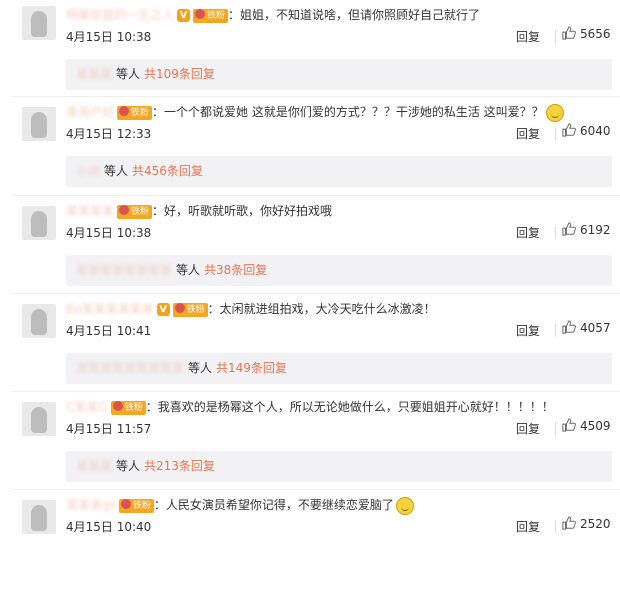 The height and width of the screenshot is (590, 620). What do you see at coordinates (109, 331) in the screenshot?
I see `comment-date: 4月15日 10:41` at bounding box center [109, 331].